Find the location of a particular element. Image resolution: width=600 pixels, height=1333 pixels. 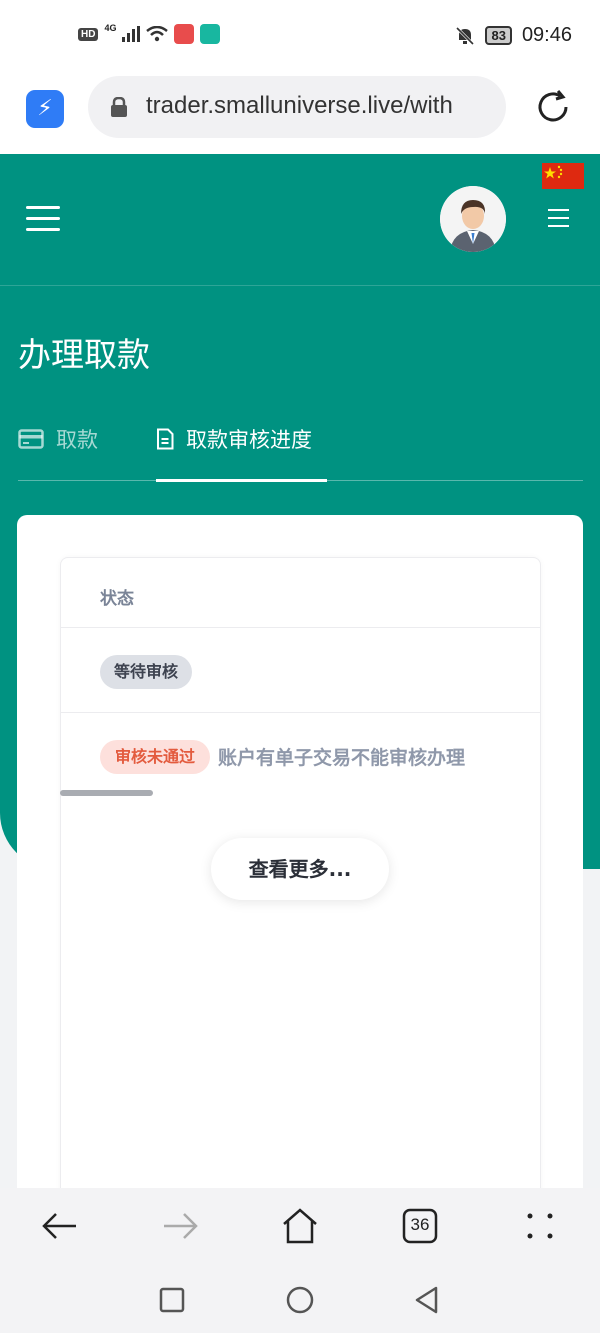

bolt-icon: ⚡ is located at coordinates (45, 109).